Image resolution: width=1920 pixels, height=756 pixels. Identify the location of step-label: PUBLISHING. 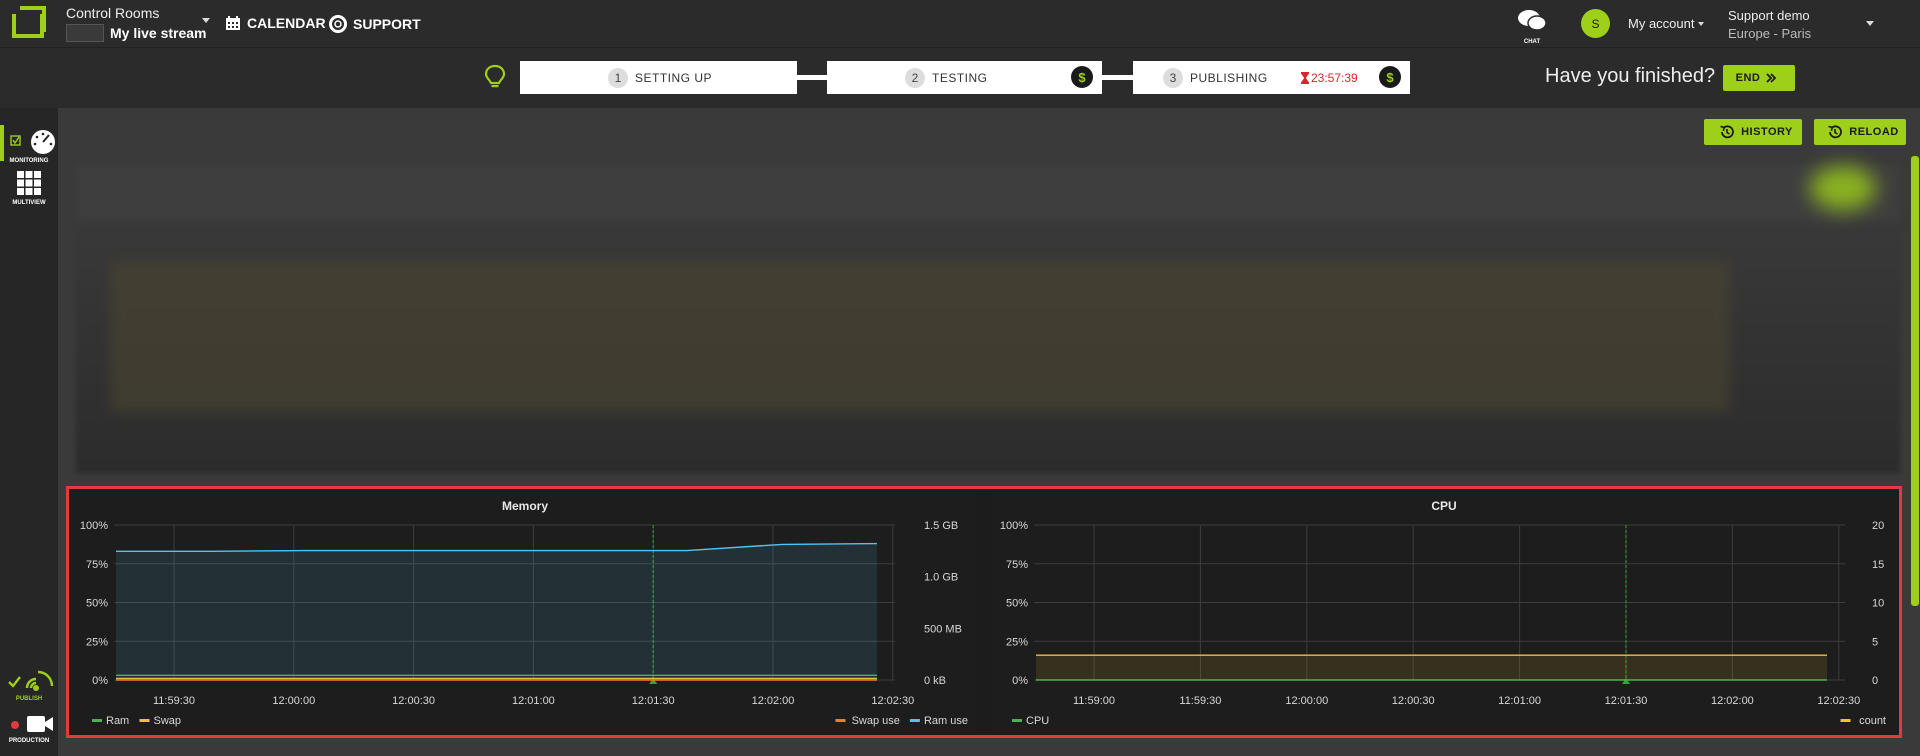
(1229, 77).